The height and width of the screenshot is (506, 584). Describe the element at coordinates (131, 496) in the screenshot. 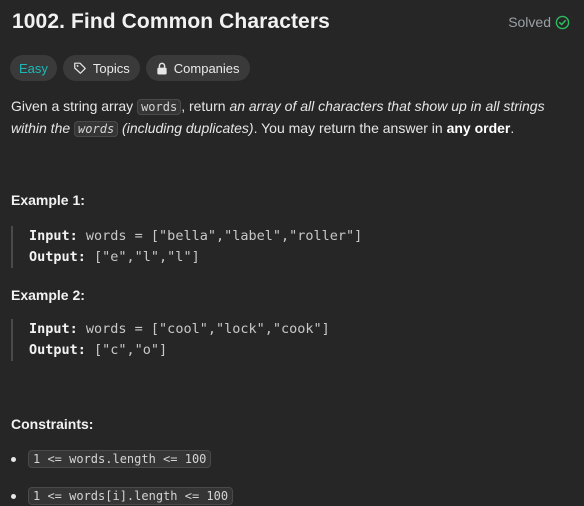

I see `constraint-code: 1 <= words[i].length <= 100` at that location.